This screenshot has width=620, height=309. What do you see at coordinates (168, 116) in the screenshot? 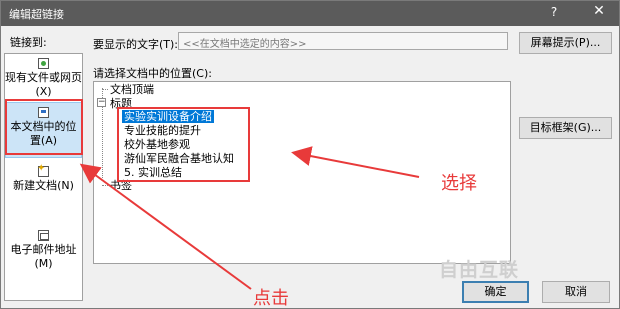
I see `tree-item-heading-selected: 实验实训设备介绍` at bounding box center [168, 116].